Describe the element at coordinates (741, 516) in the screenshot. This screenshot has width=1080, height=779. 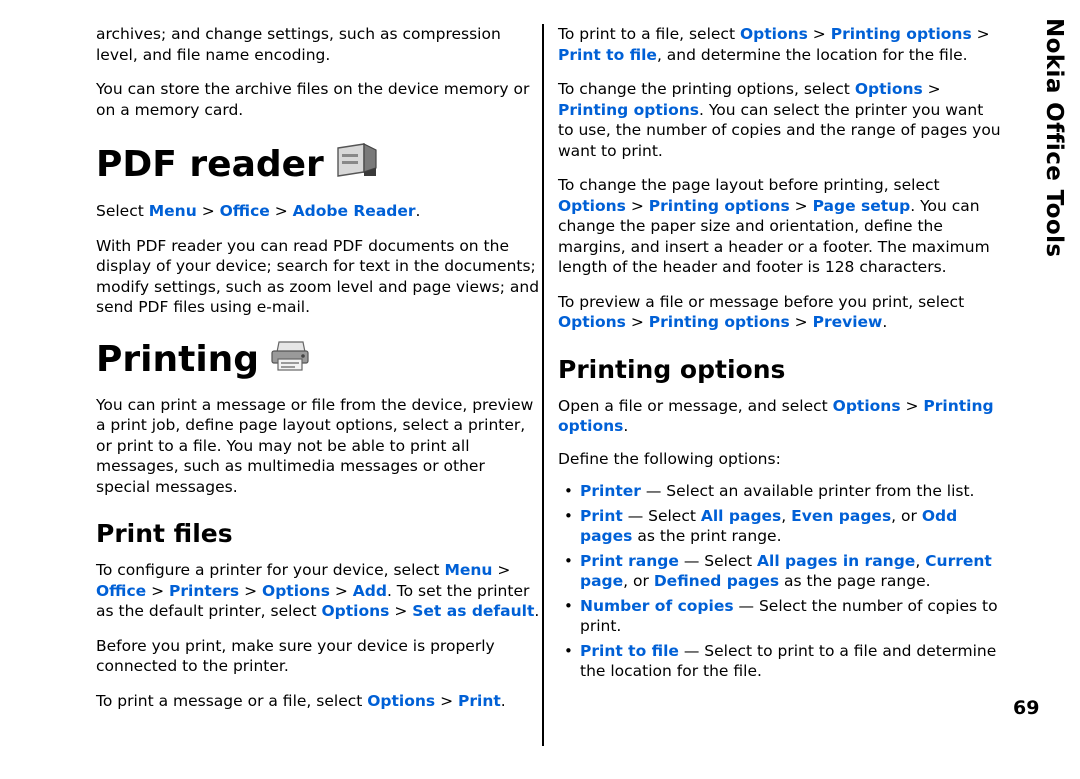
I see `printing-option-value-link: All pages` at that location.